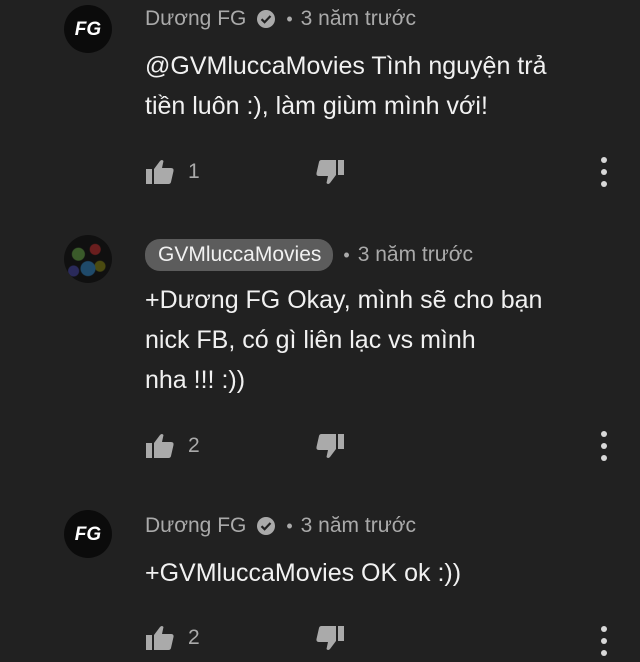 The width and height of the screenshot is (640, 662). I want to click on comment-header: GVMluccaMovies • 3 năm trước, so click(309, 255).